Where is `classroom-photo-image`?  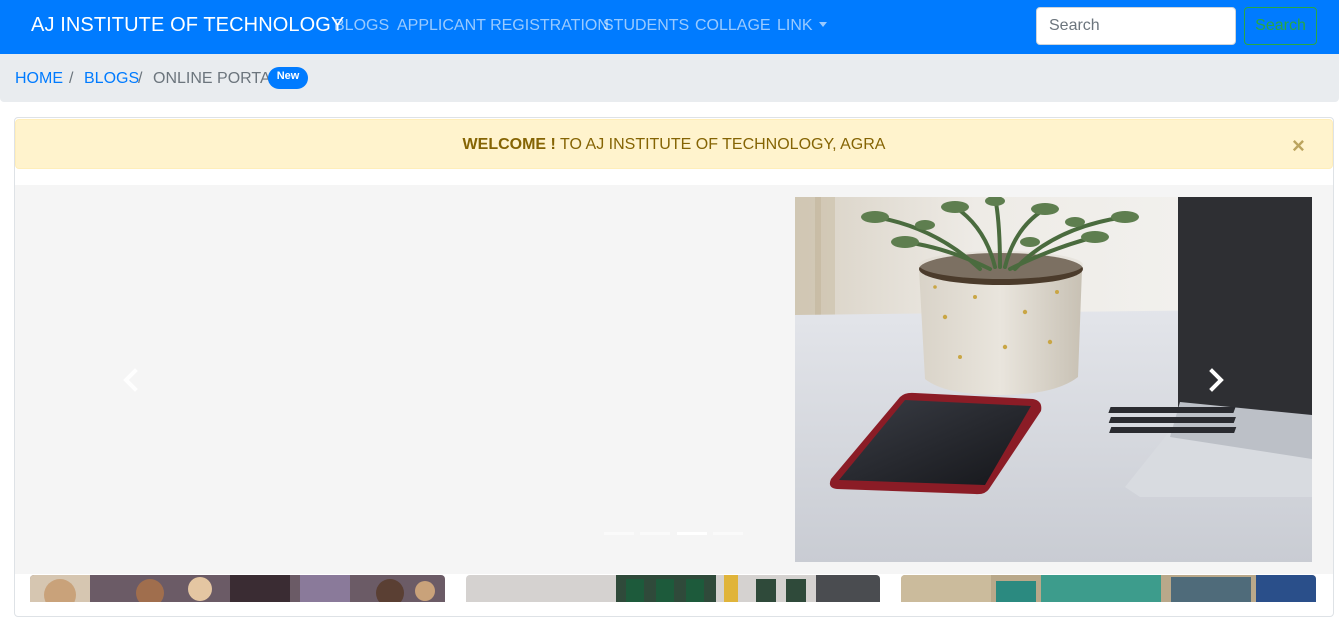 classroom-photo-image is located at coordinates (237, 588).